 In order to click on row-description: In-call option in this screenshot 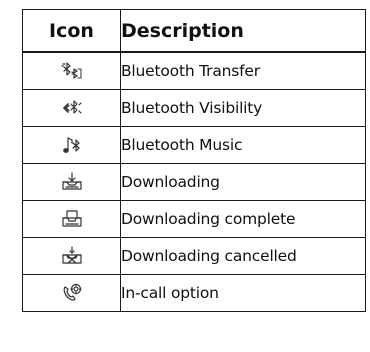, I will do `click(243, 293)`.